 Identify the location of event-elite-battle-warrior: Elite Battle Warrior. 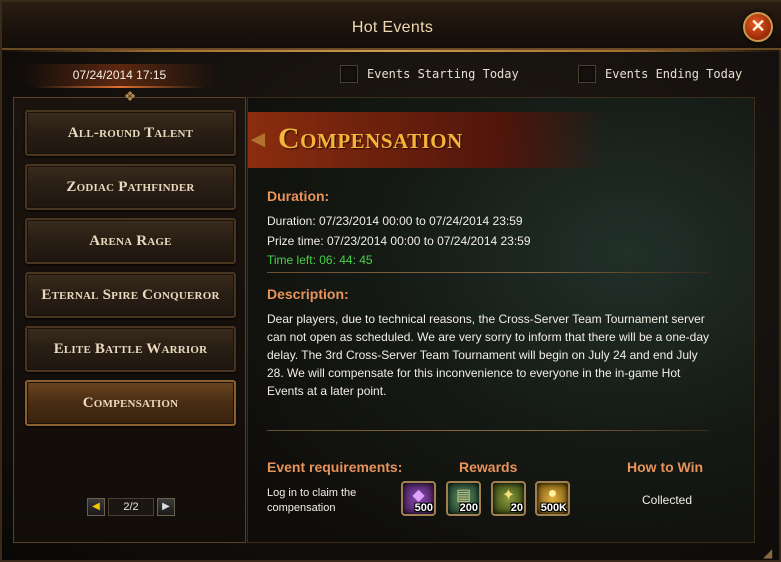
(130, 349).